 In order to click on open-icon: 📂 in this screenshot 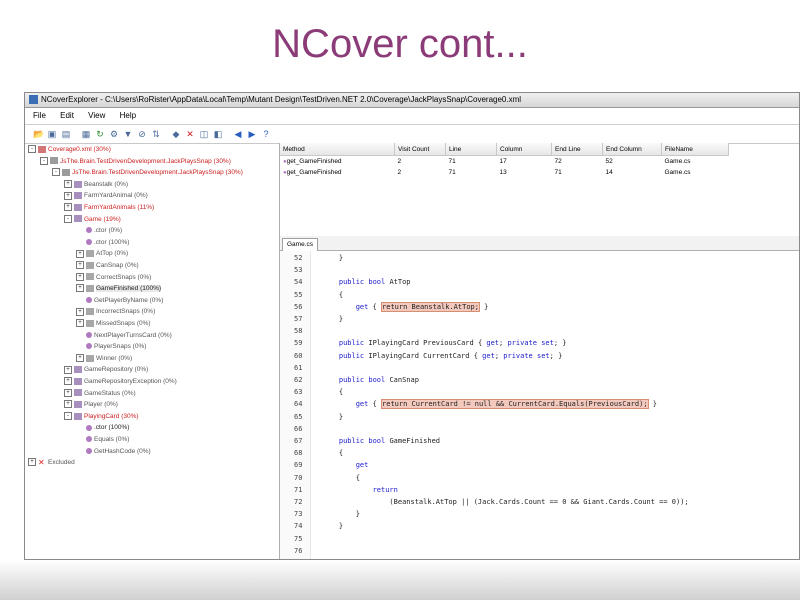, I will do `click(38, 134)`.